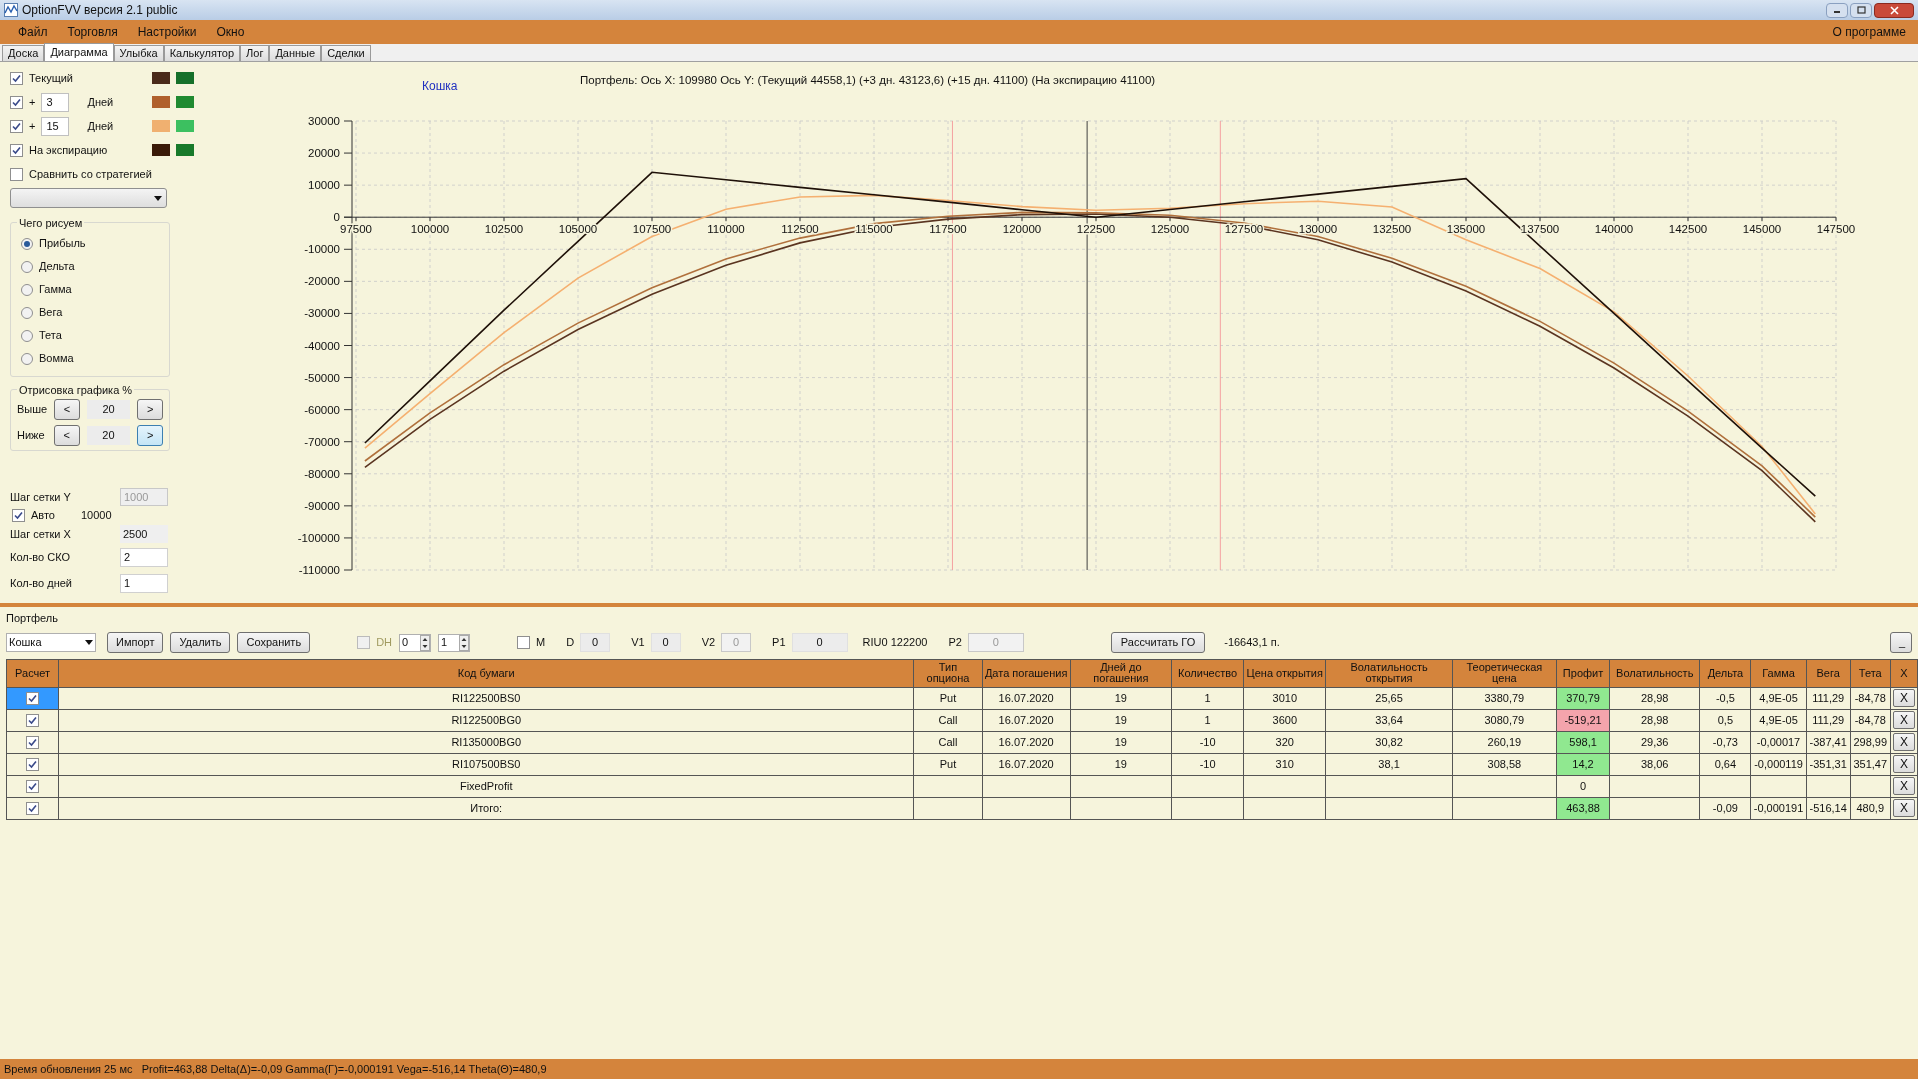 Image resolution: width=1918 pixels, height=1079 pixels. I want to click on column-header: Вега, so click(1828, 673).